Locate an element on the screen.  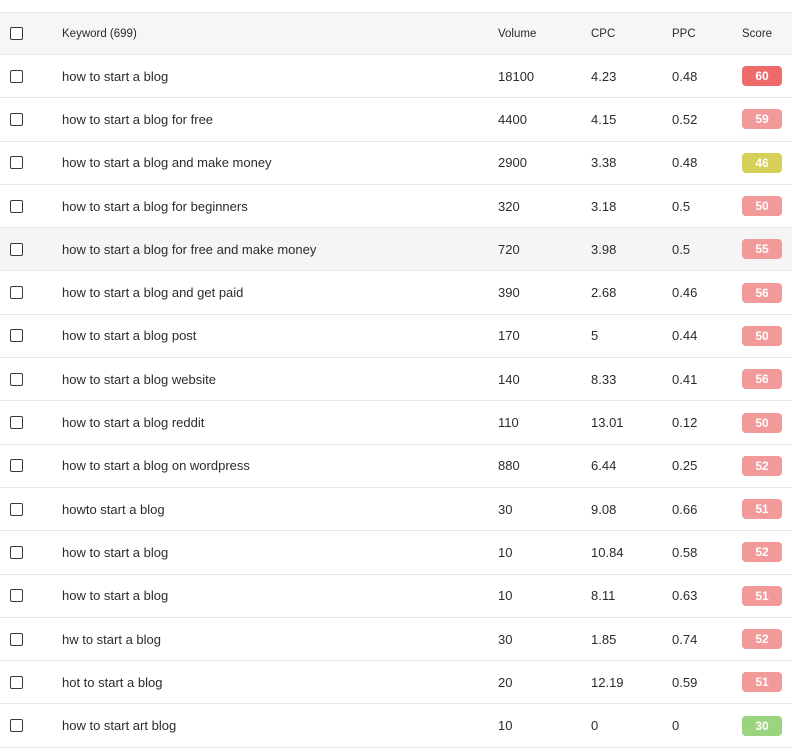
table-row: how to start a blog 10 8.11 0.63 51 is located at coordinates (396, 596).